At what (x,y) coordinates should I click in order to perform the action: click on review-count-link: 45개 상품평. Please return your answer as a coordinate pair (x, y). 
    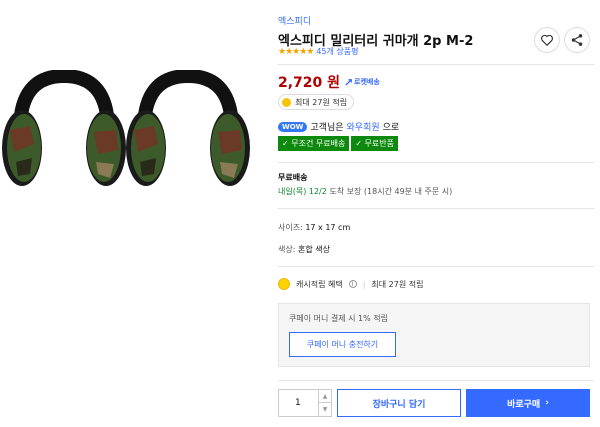
    Looking at the image, I should click on (337, 51).